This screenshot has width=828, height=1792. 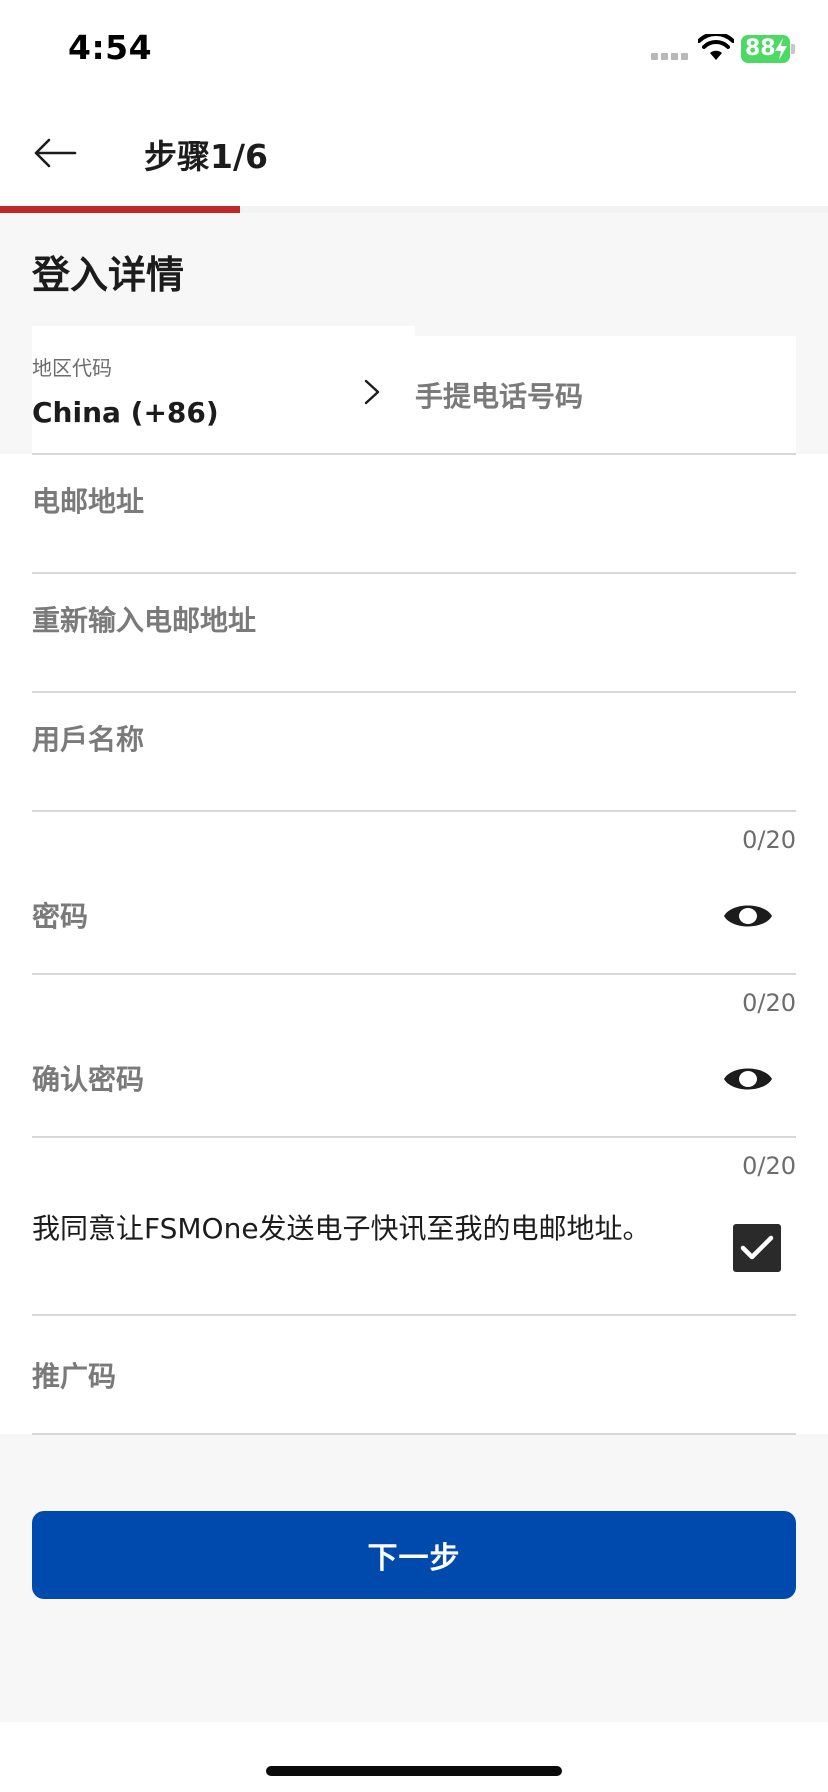 I want to click on promo-code-input, so click(x=377, y=1376).